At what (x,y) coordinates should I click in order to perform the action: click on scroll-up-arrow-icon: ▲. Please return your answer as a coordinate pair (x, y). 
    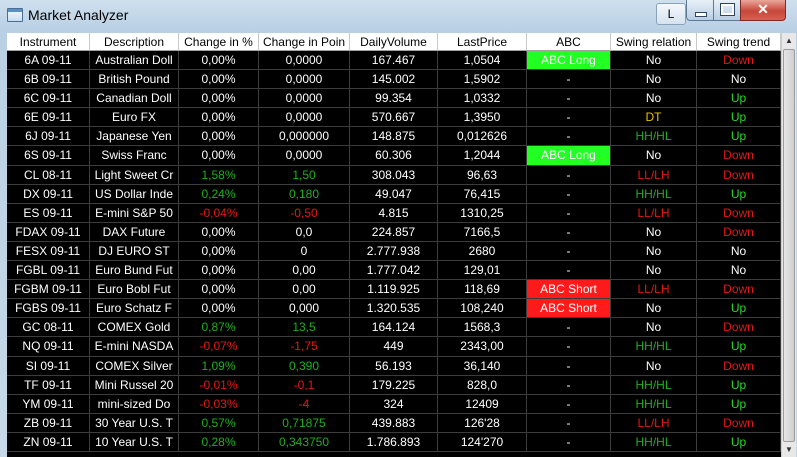
    Looking at the image, I should click on (789, 40).